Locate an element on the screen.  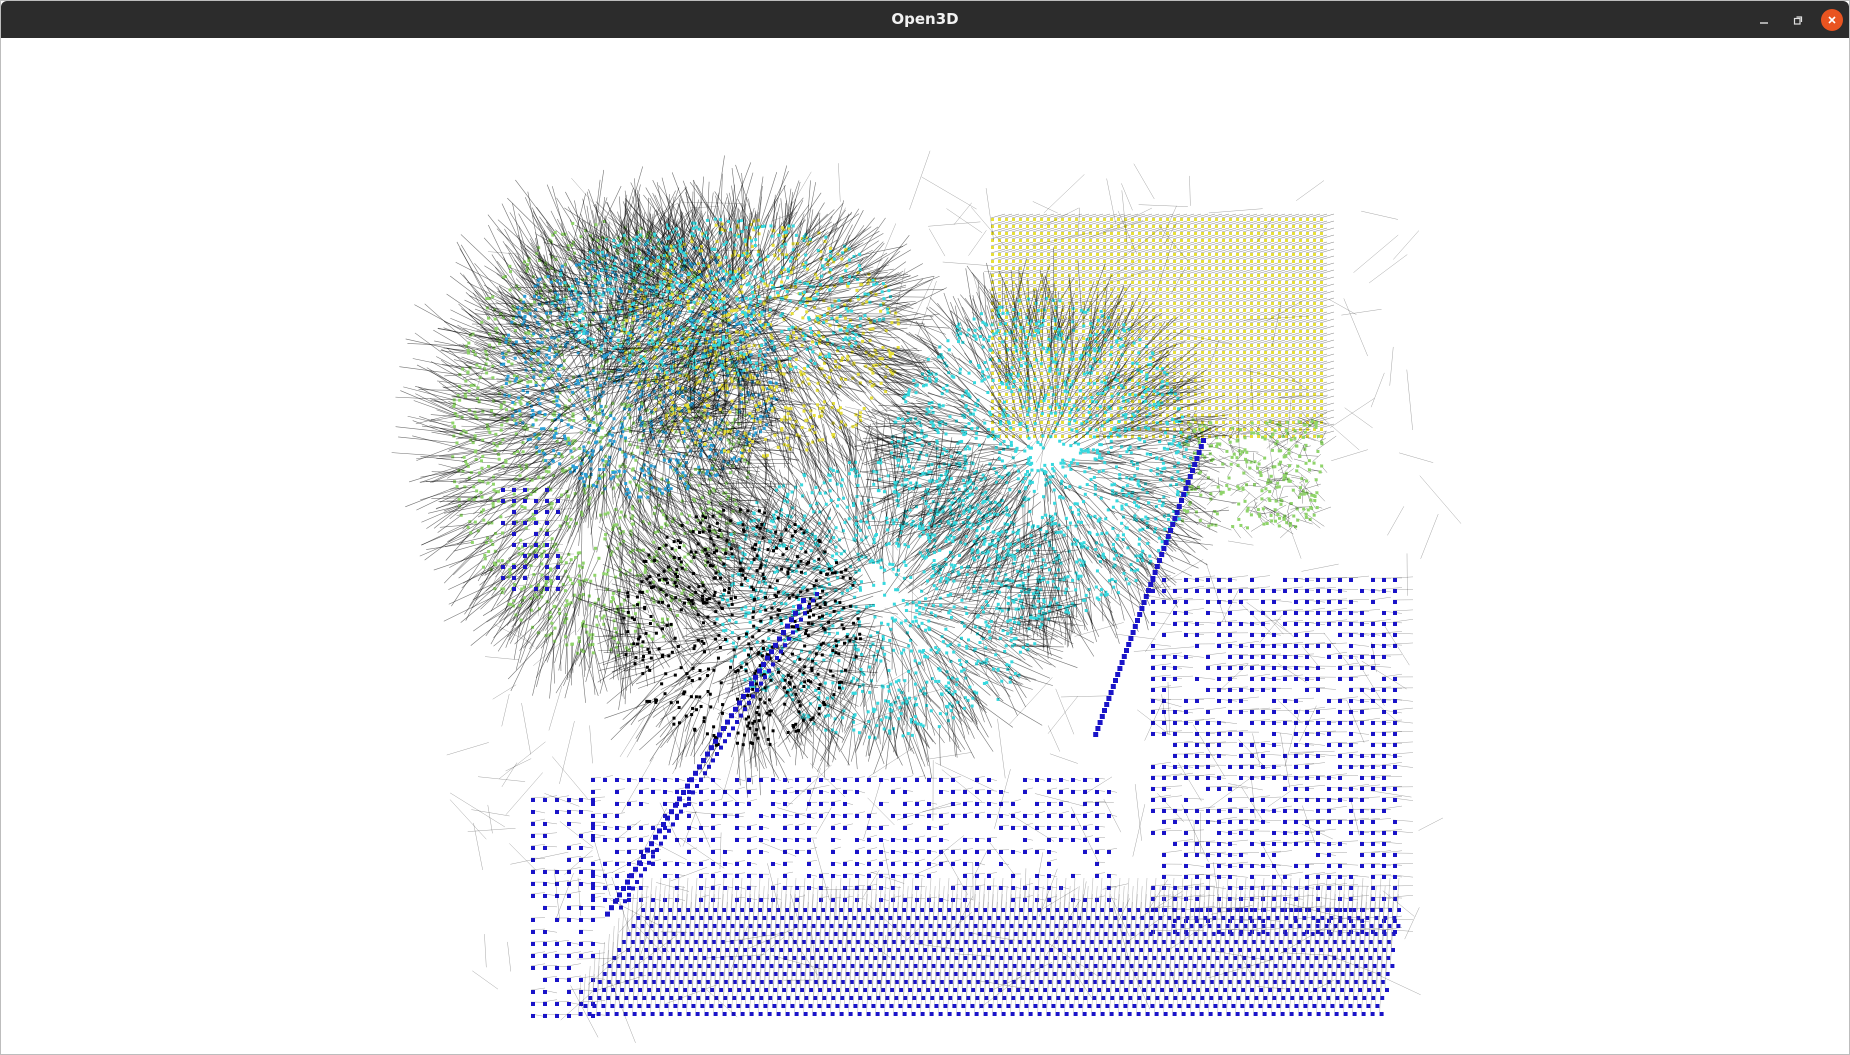
title-bar: Open3D is located at coordinates (925, 19).